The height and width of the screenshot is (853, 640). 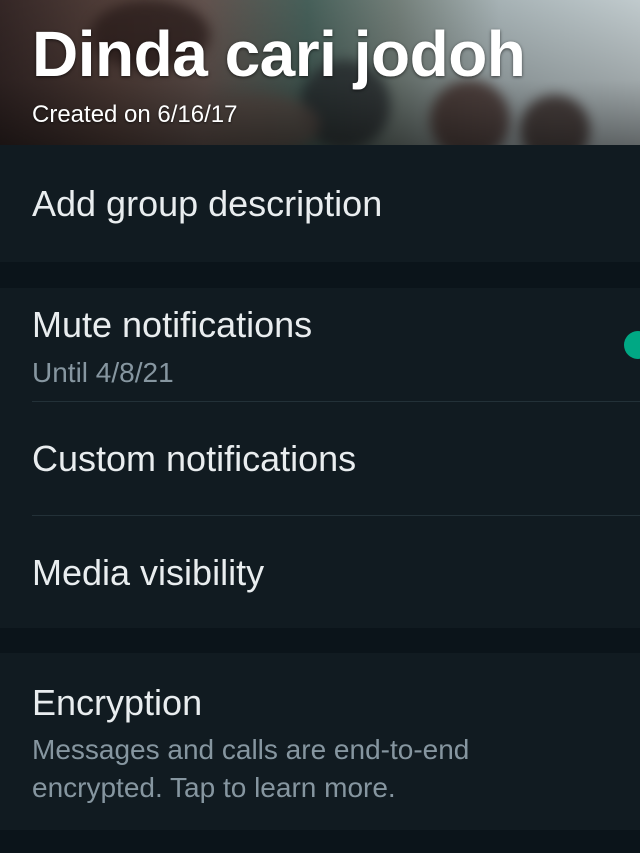 I want to click on add-description-label: Add group description, so click(x=207, y=203).